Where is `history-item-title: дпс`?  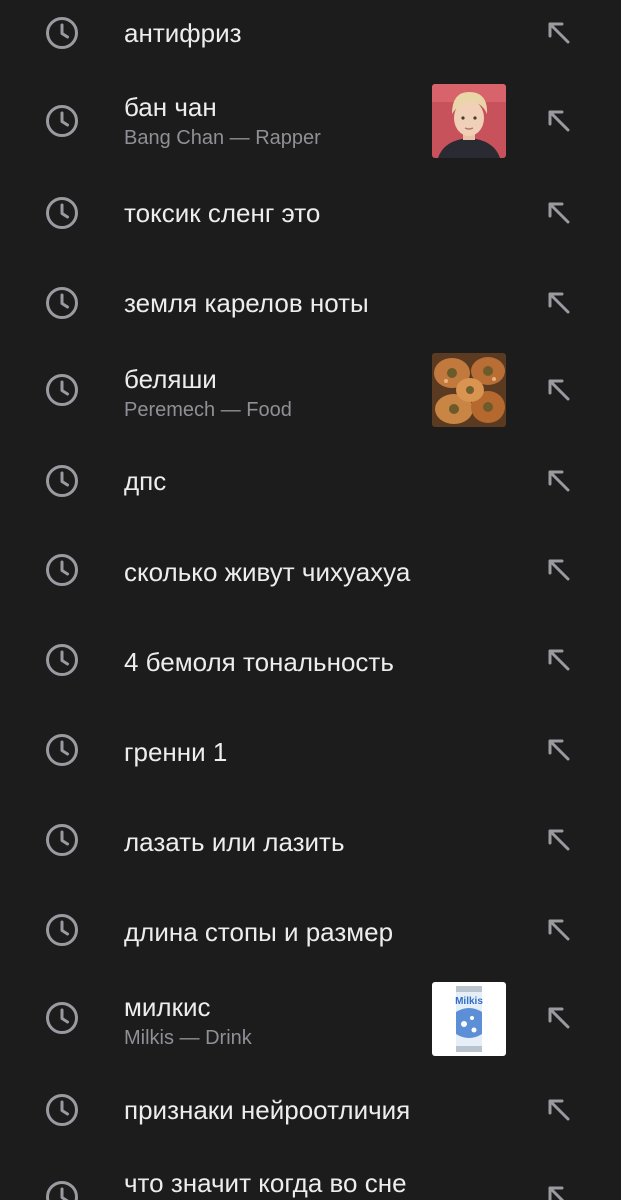 history-item-title: дпс is located at coordinates (145, 481).